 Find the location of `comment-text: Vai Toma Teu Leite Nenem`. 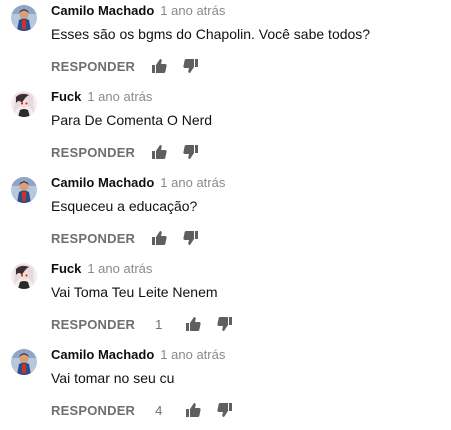

comment-text: Vai Toma Teu Leite Nenem is located at coordinates (134, 292).